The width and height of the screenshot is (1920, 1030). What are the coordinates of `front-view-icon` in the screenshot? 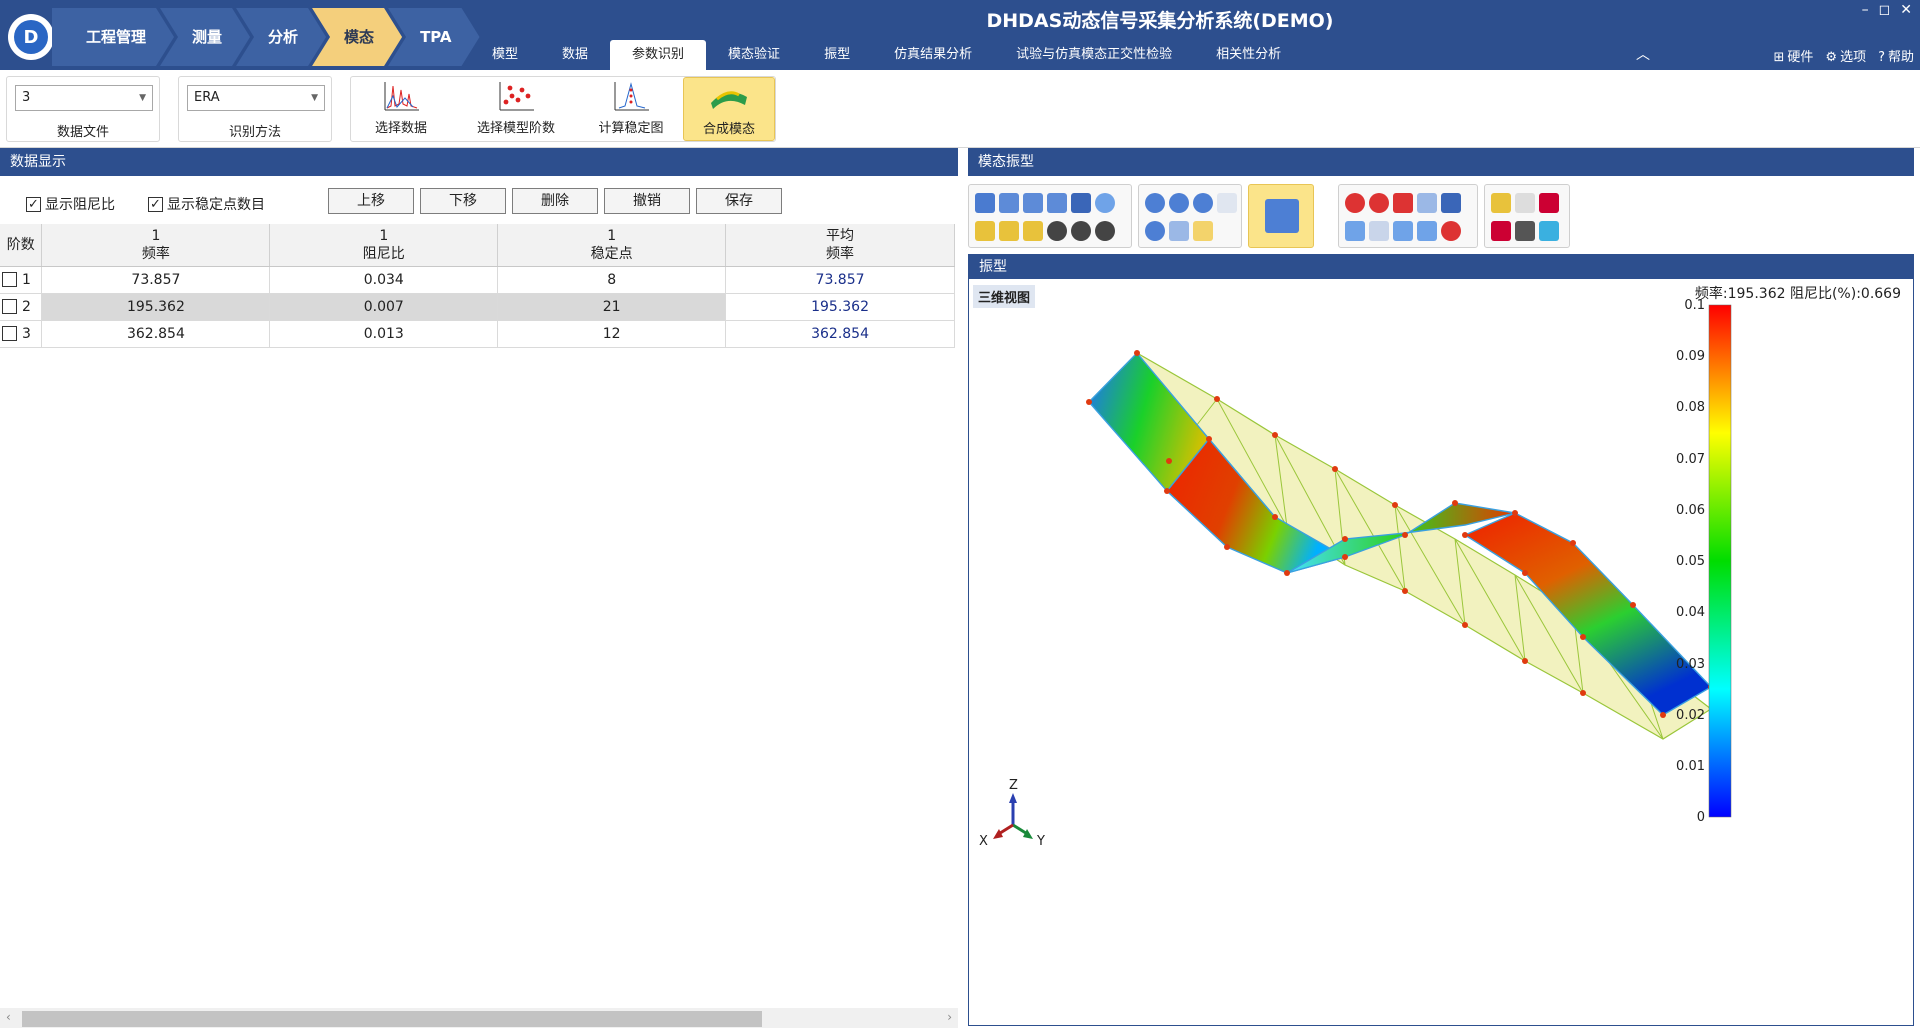 It's located at (1009, 203).